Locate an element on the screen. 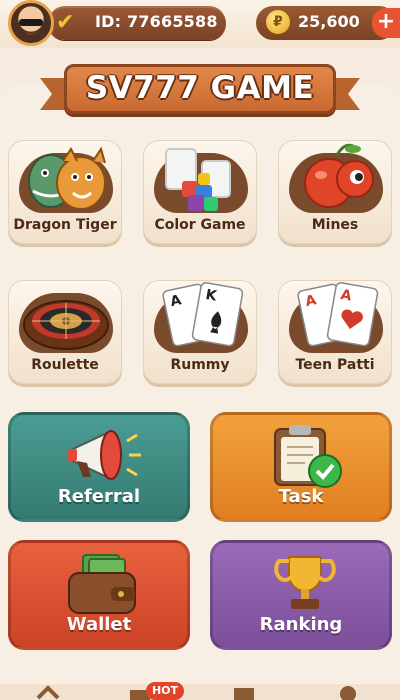  card-label: Referral is located at coordinates (99, 496).